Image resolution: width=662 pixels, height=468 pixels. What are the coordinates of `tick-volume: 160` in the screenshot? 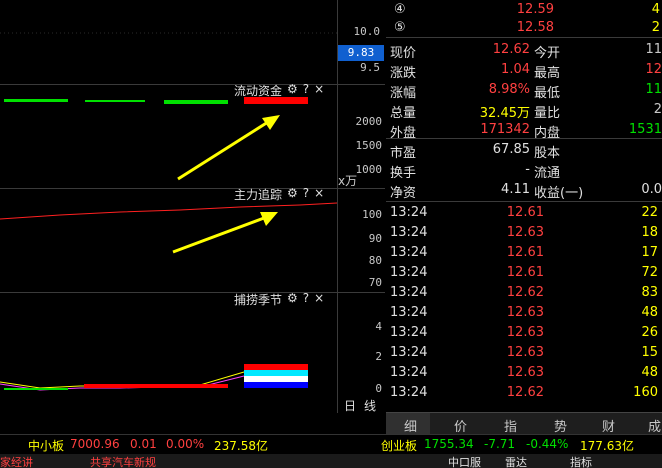 It's located at (645, 392).